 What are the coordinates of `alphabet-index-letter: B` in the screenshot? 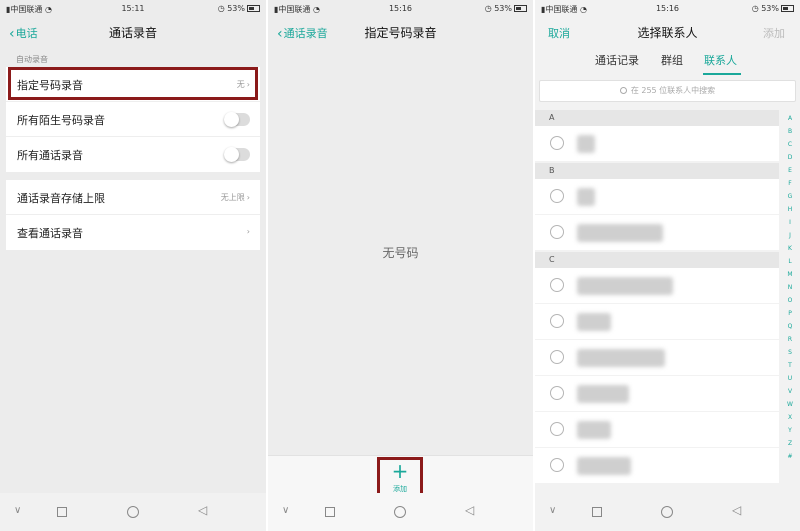 It's located at (790, 131).